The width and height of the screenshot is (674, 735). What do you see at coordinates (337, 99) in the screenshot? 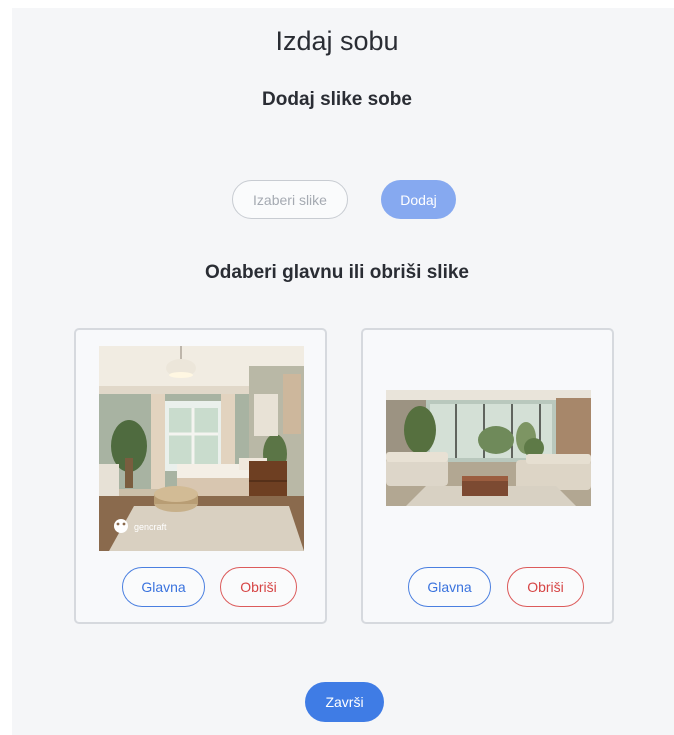
I see `page-subtitle: Dodaj slike sobe` at bounding box center [337, 99].